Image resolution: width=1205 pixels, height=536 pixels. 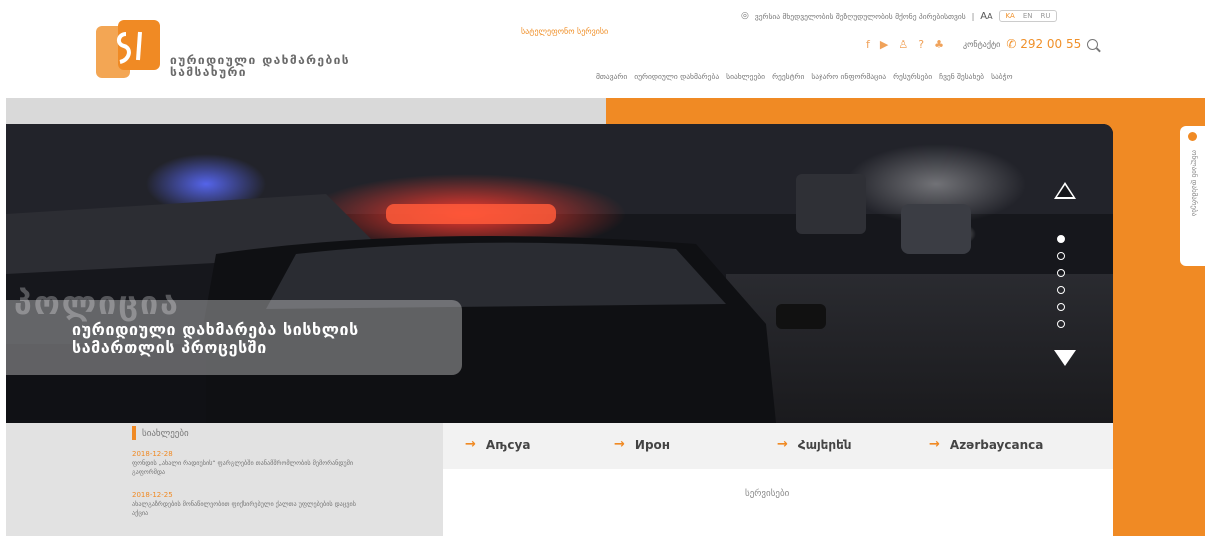 What do you see at coordinates (128, 49) in the screenshot?
I see `logo-mark-icon` at bounding box center [128, 49].